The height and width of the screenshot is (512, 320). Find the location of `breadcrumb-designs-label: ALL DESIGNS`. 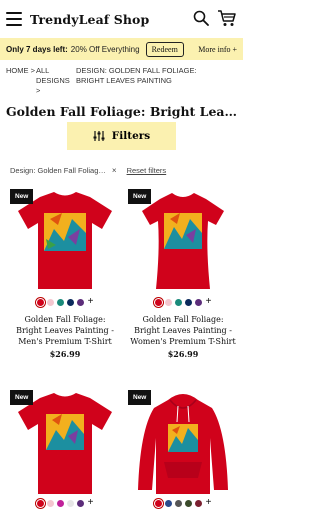

breadcrumb-designs-label: ALL DESIGNS is located at coordinates (53, 75).